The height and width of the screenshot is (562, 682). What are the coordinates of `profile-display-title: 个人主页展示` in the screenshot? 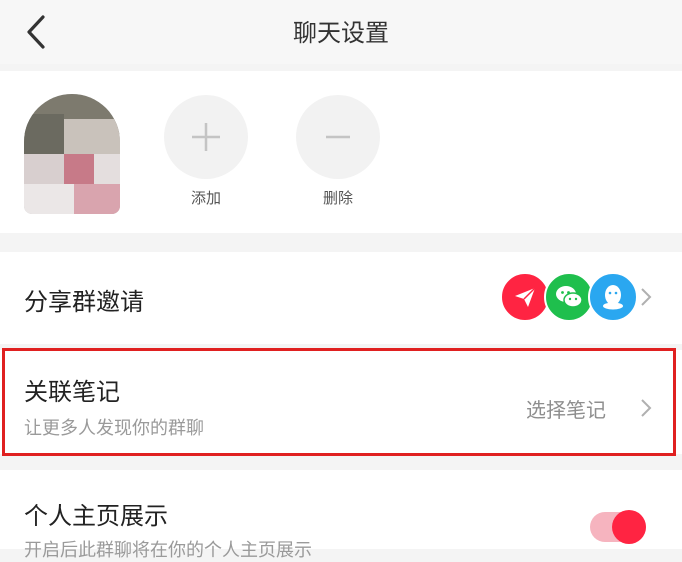 It's located at (96, 516).